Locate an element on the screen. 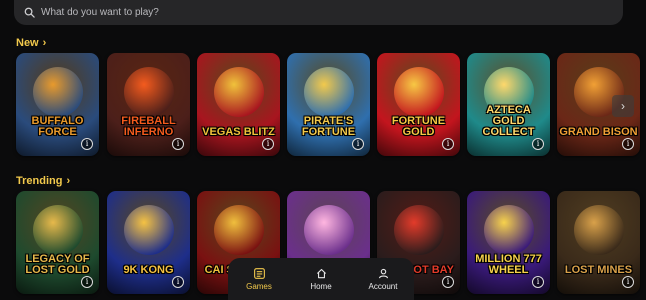 The image size is (646, 300). game-title: 9K Kong is located at coordinates (148, 270).